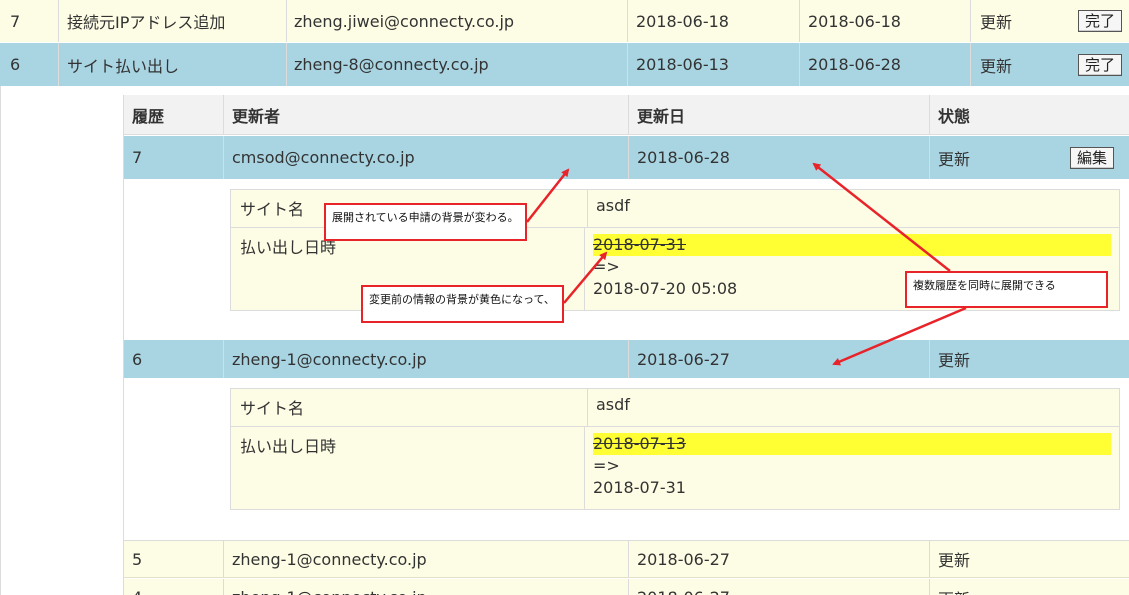  What do you see at coordinates (426, 157) in the screenshot?
I see `history-updater: cmsod@connecty.co.jp` at bounding box center [426, 157].